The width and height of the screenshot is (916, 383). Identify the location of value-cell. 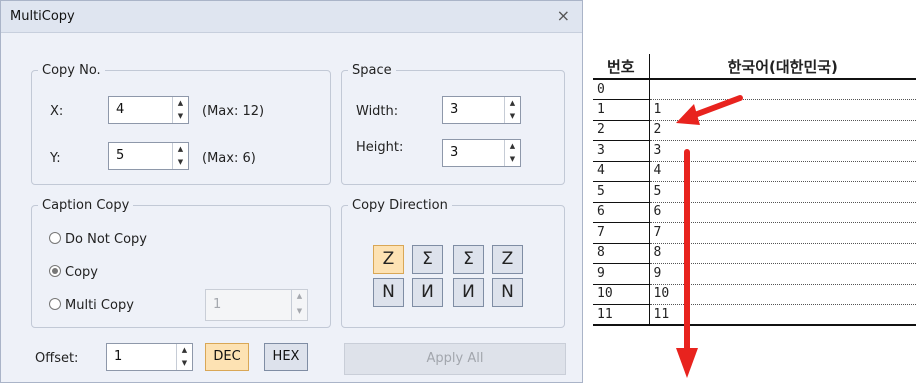
(782, 89).